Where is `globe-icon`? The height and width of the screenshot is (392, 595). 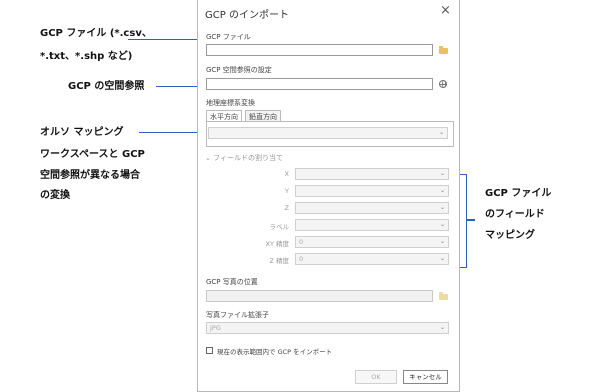
globe-icon is located at coordinates (443, 84).